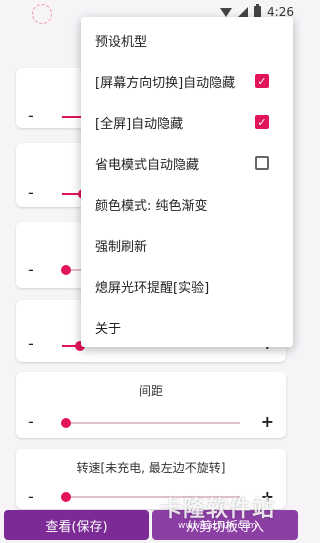 The width and height of the screenshot is (320, 543). Describe the element at coordinates (42, 14) in the screenshot. I see `halo-ring-icon` at that location.